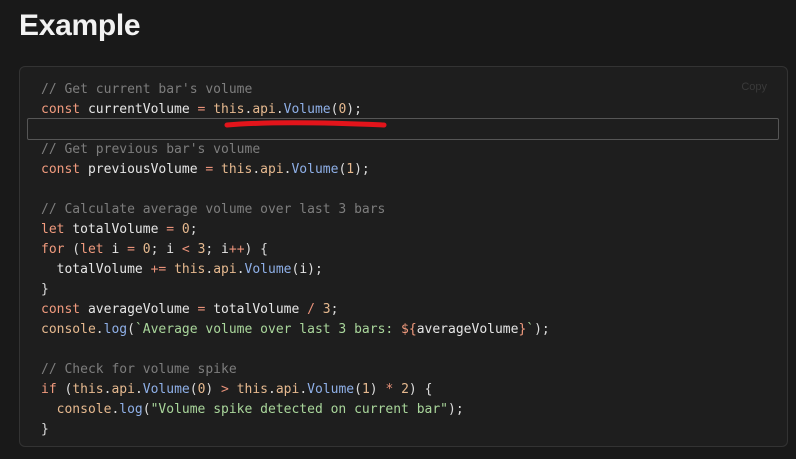 The height and width of the screenshot is (459, 796). What do you see at coordinates (305, 124) in the screenshot?
I see `red-underline-annotation` at bounding box center [305, 124].